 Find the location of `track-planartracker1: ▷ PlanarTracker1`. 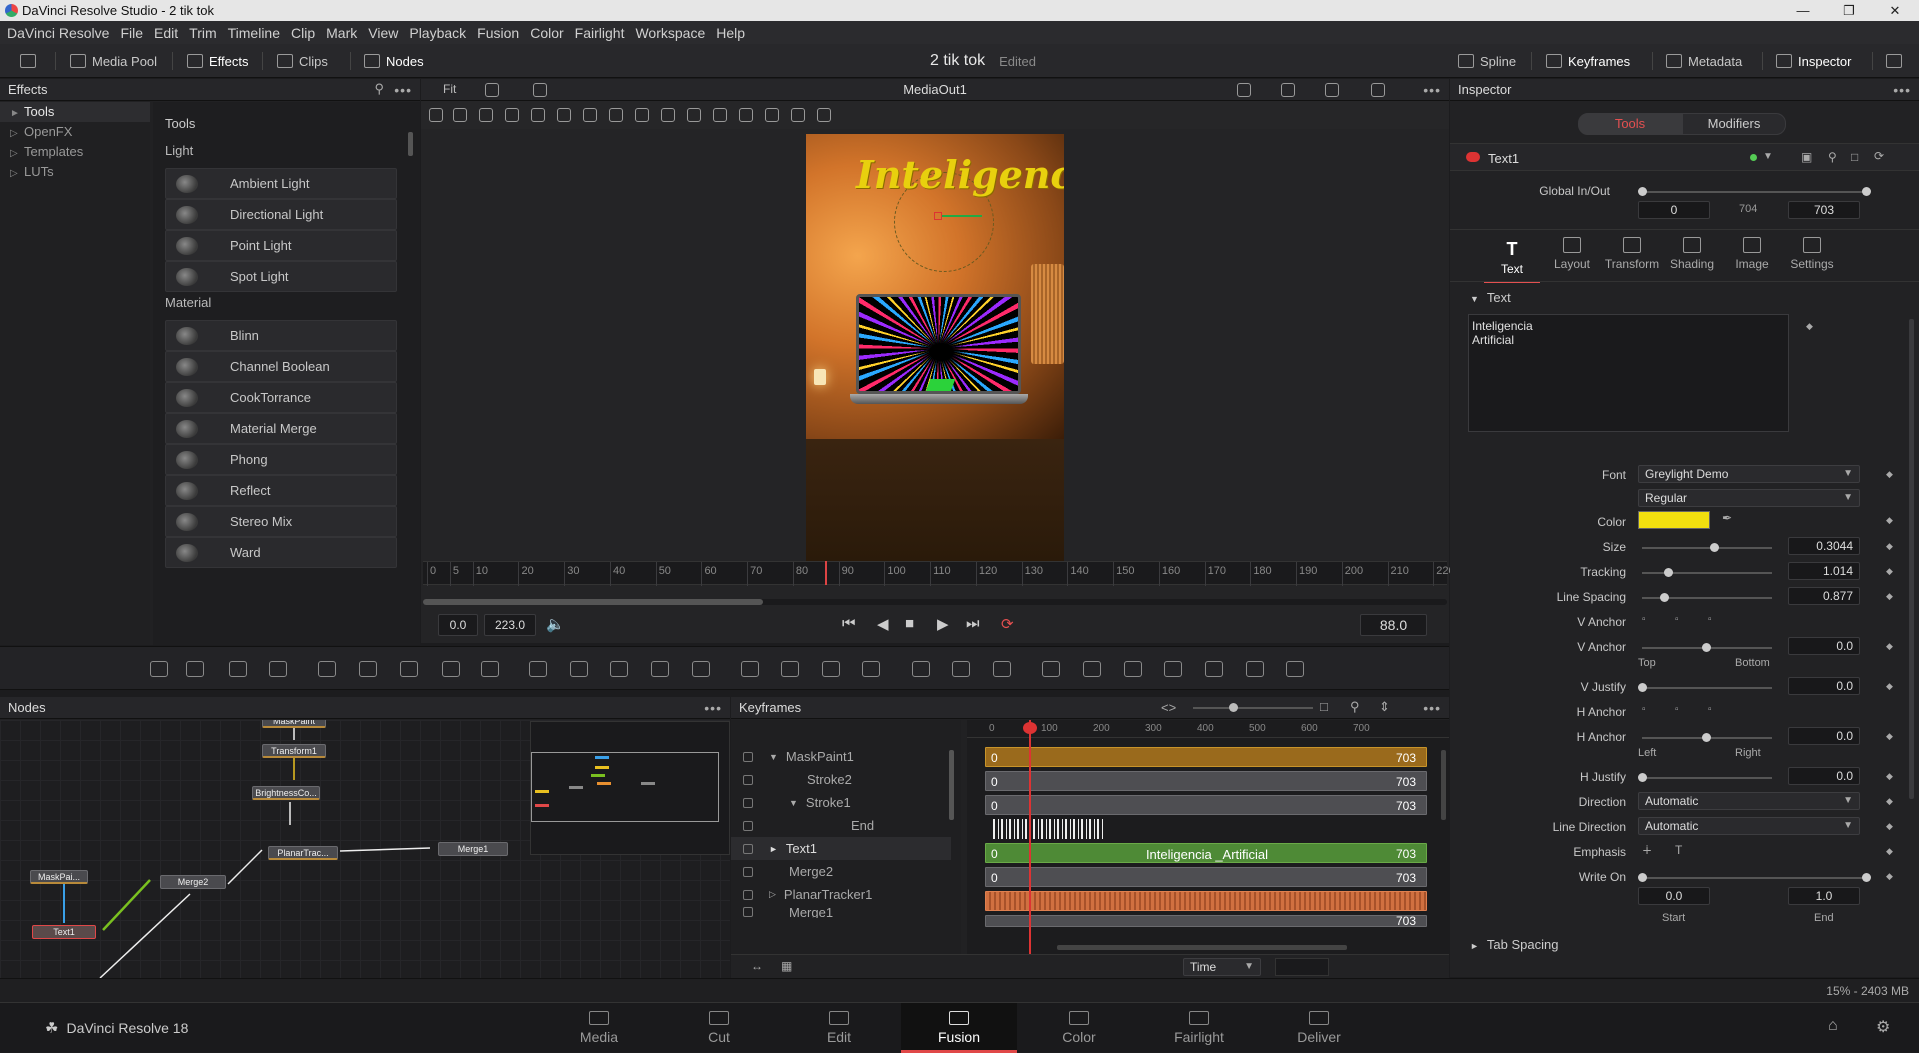

track-planartracker1: ▷ PlanarTracker1 is located at coordinates (841, 894).